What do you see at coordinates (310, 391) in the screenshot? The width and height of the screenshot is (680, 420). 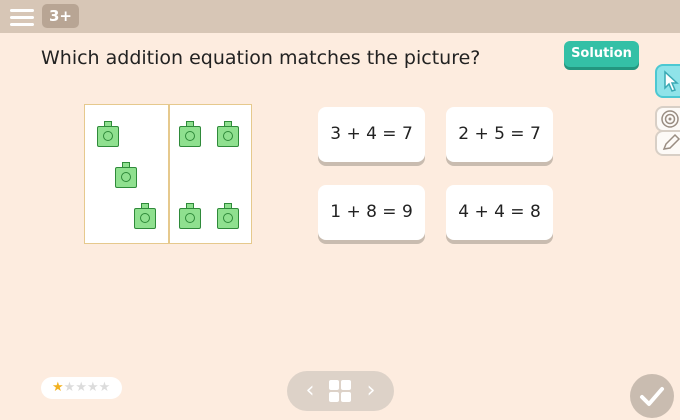 I see `chevron-left-icon: ‹` at bounding box center [310, 391].